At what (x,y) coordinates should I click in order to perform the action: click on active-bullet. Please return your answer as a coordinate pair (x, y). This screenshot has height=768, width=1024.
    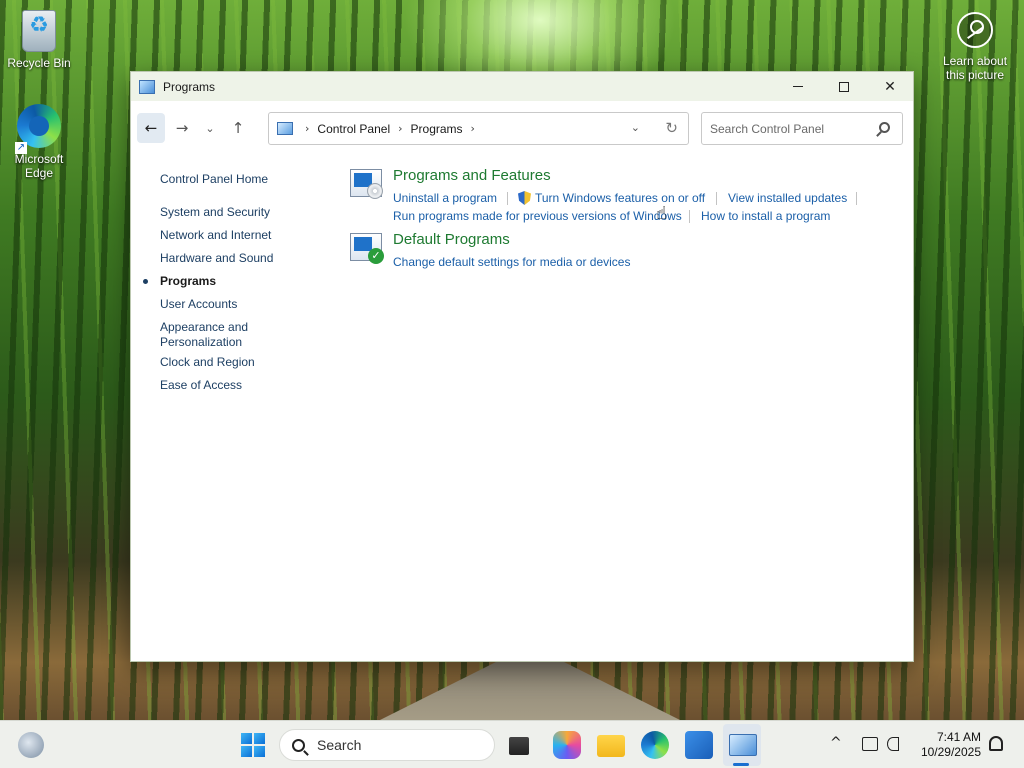
    Looking at the image, I should click on (145, 281).